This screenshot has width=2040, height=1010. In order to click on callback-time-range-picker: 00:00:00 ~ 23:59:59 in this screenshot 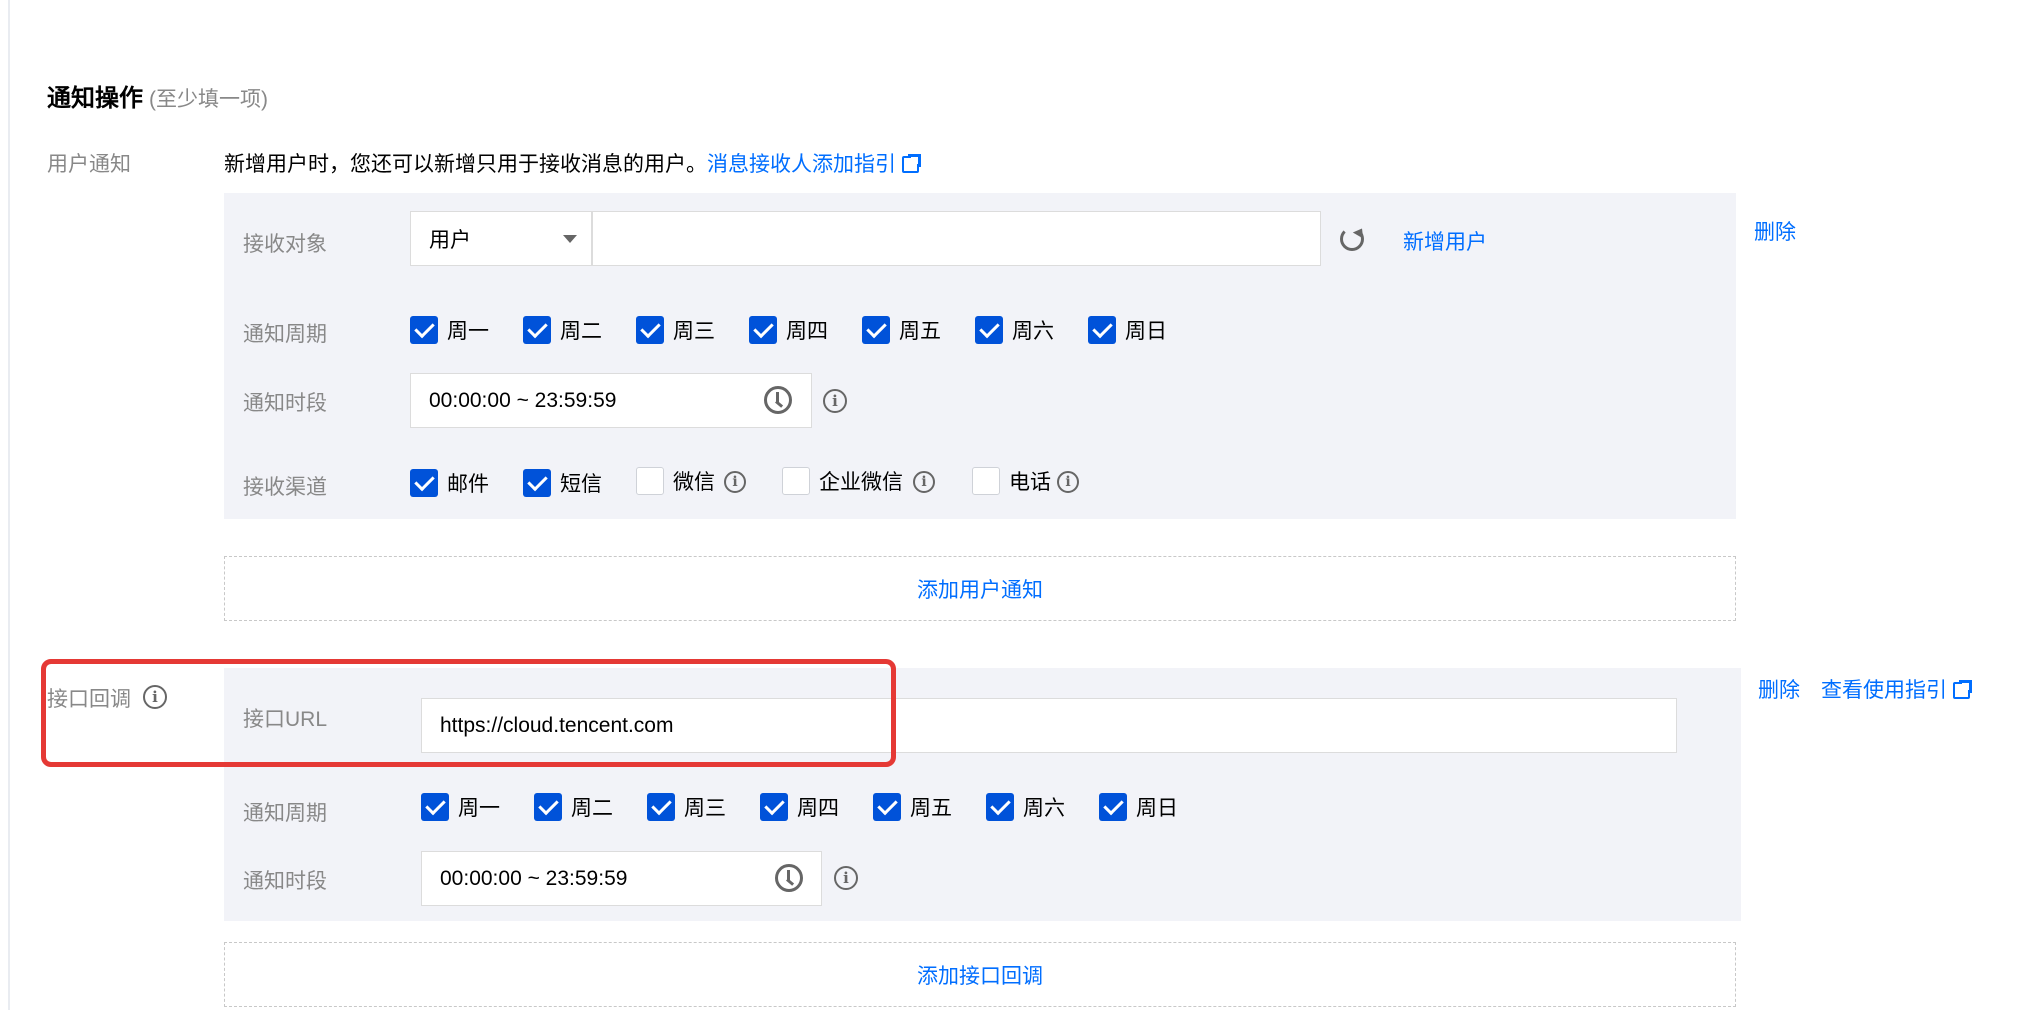, I will do `click(621, 878)`.